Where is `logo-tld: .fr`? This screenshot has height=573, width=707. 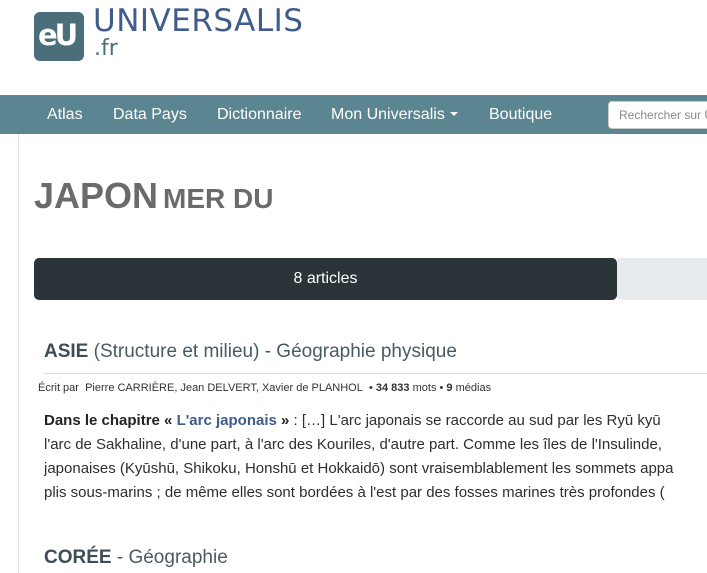
logo-tld: .fr is located at coordinates (106, 48).